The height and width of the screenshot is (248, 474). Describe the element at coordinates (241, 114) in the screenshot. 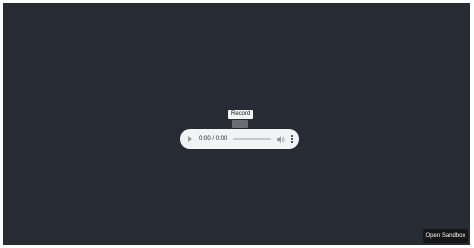

I see `record-tooltip: Record` at that location.